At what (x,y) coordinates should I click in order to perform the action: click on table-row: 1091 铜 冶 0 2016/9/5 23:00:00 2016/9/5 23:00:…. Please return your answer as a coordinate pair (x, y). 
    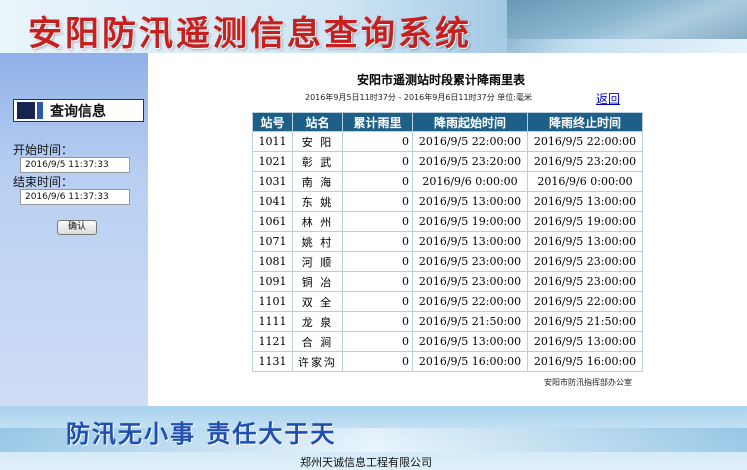
    Looking at the image, I should click on (447, 281).